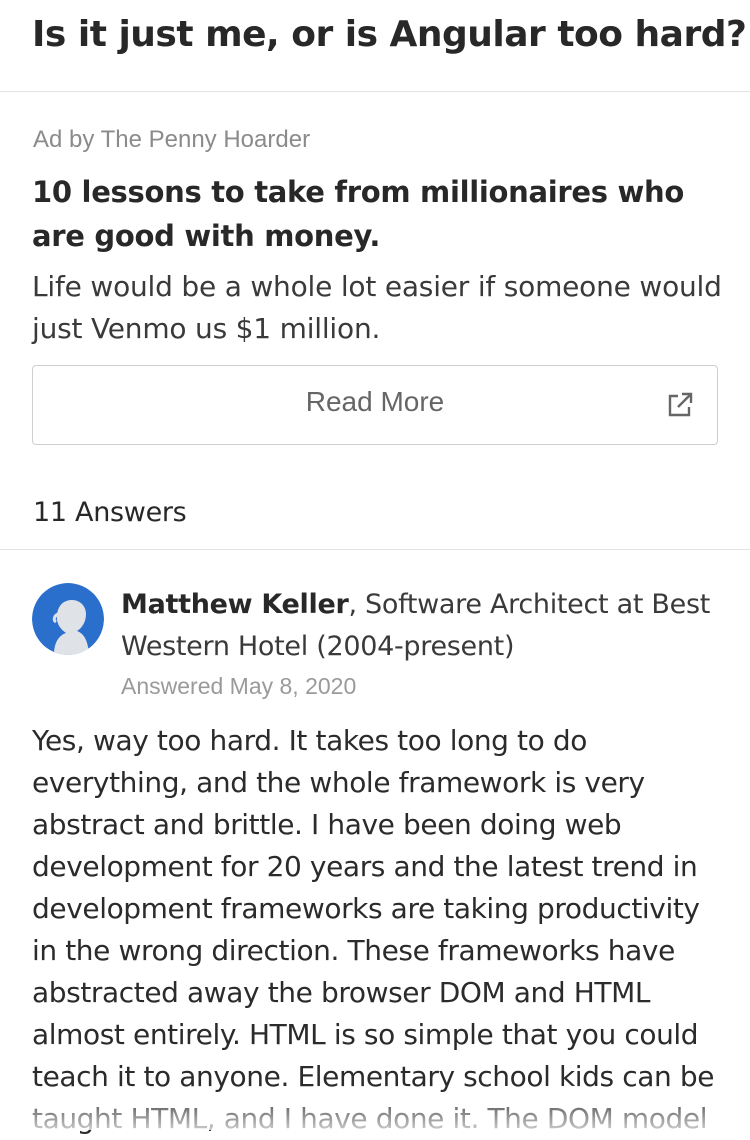  I want to click on answers-count: 11 Answers, so click(110, 512).